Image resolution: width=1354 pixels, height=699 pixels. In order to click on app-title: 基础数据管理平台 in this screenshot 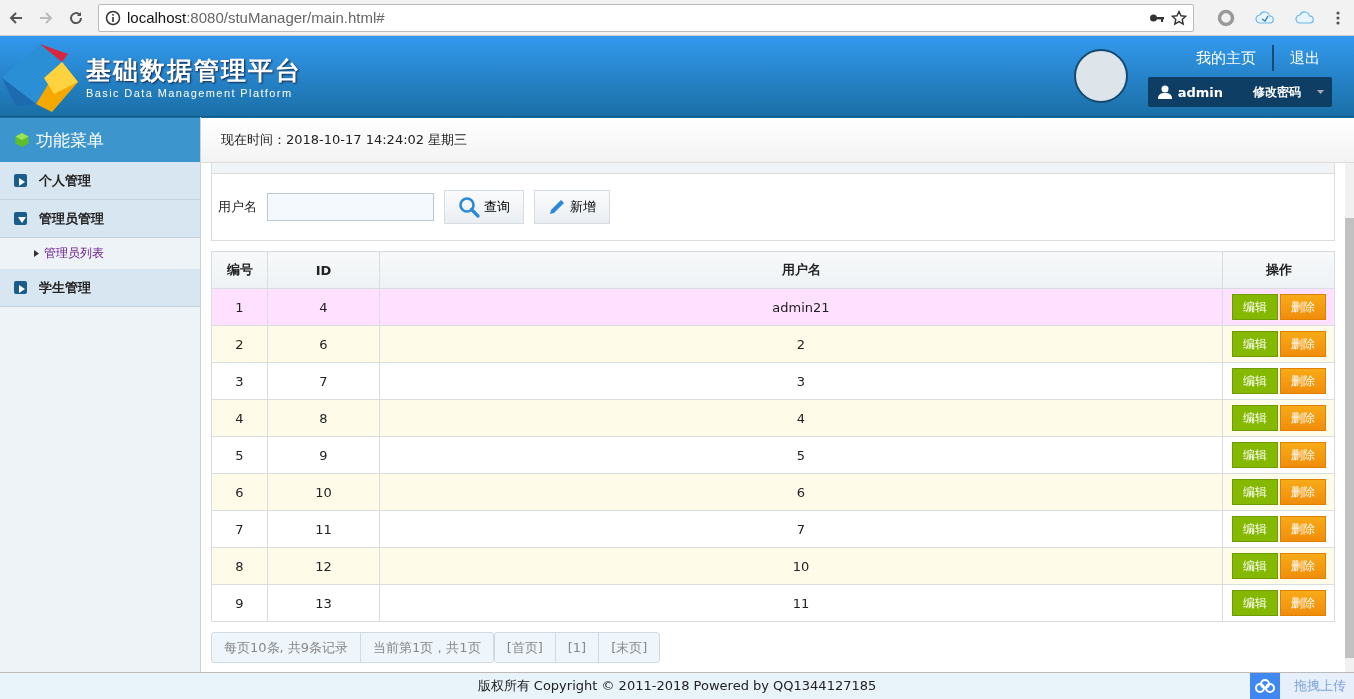, I will do `click(194, 70)`.